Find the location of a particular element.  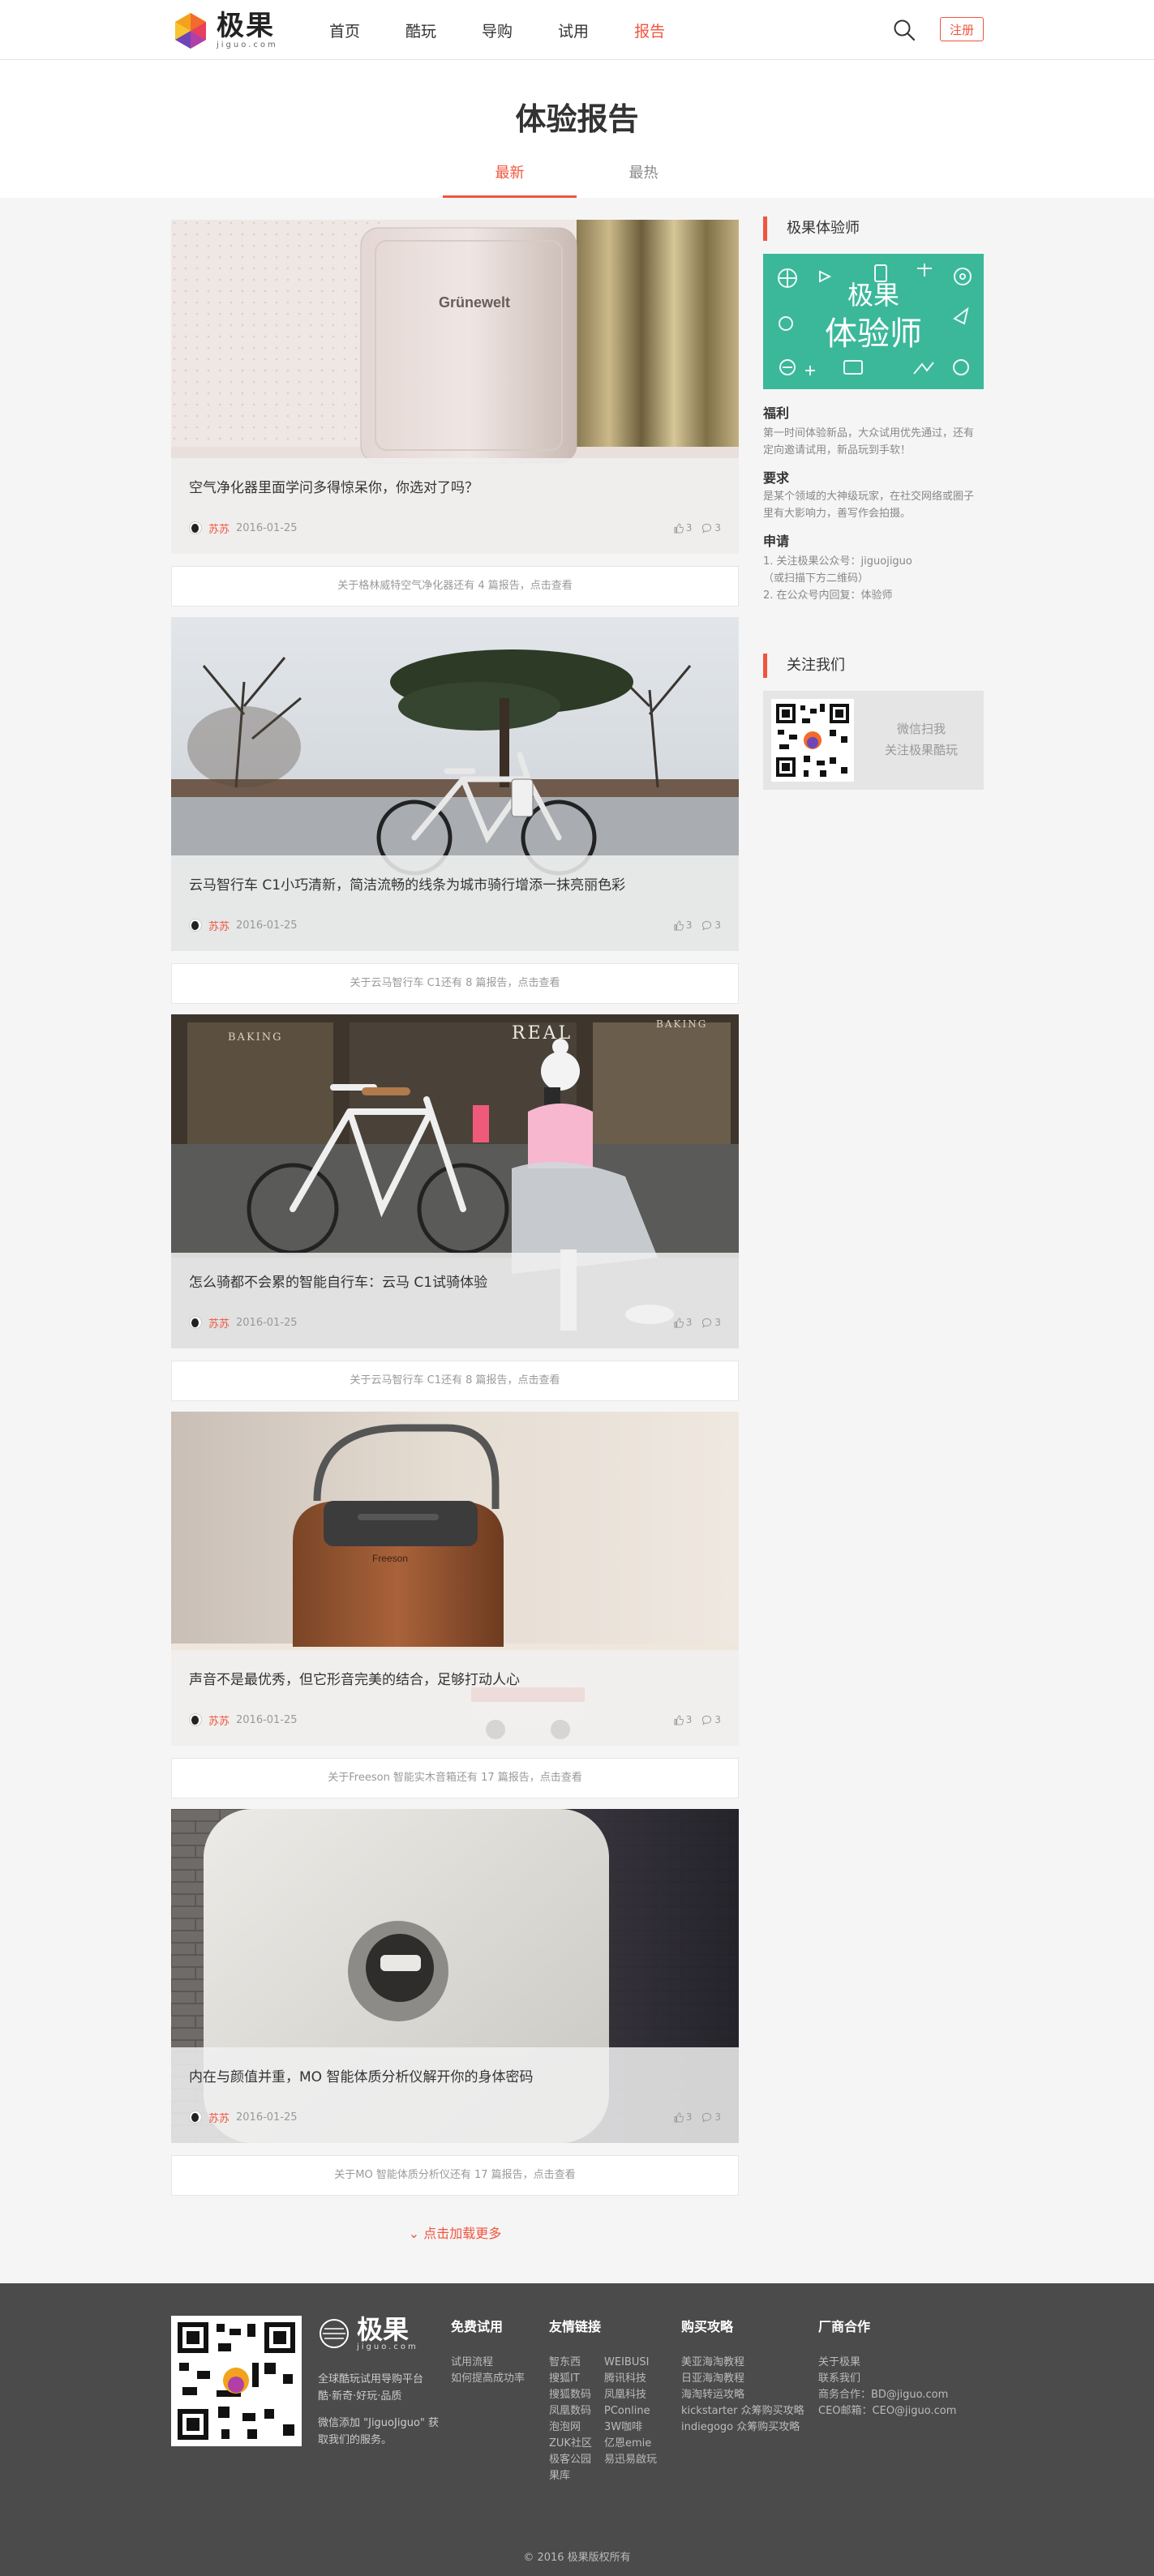

tester-banner: 极果 体验师 is located at coordinates (874, 321).